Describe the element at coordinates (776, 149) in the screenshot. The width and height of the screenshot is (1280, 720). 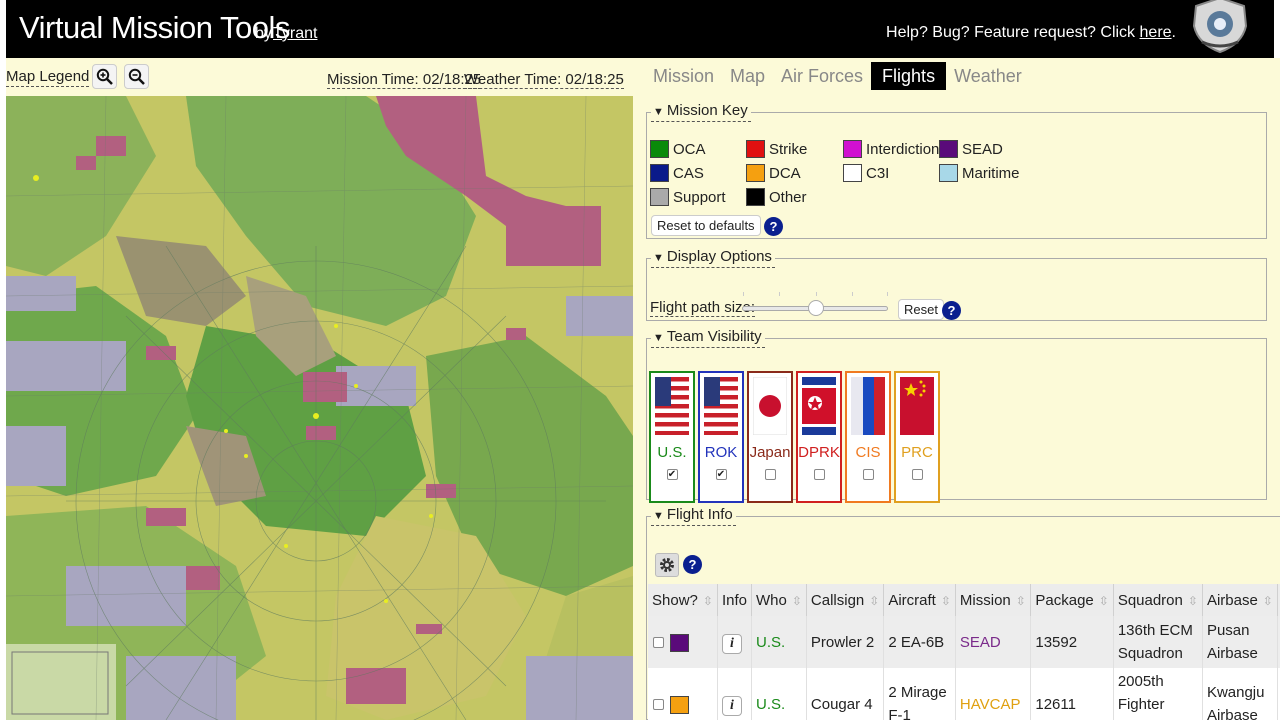
I see `key-item-strike: Strike` at that location.